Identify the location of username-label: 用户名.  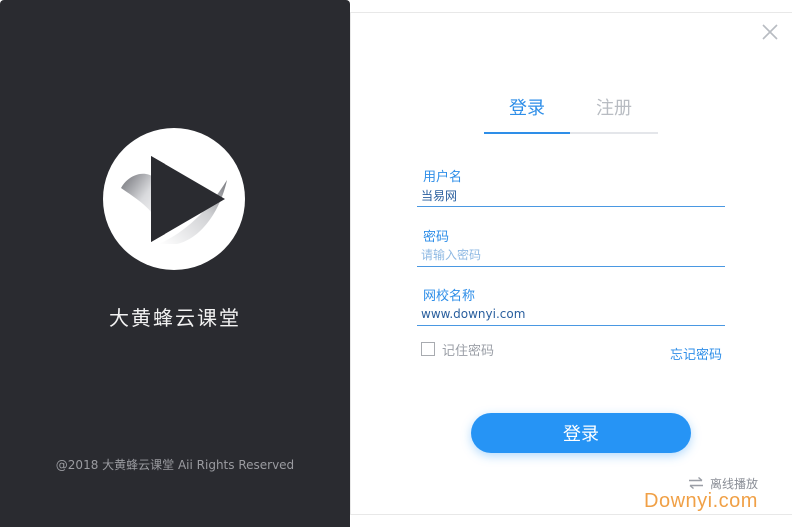
(443, 177).